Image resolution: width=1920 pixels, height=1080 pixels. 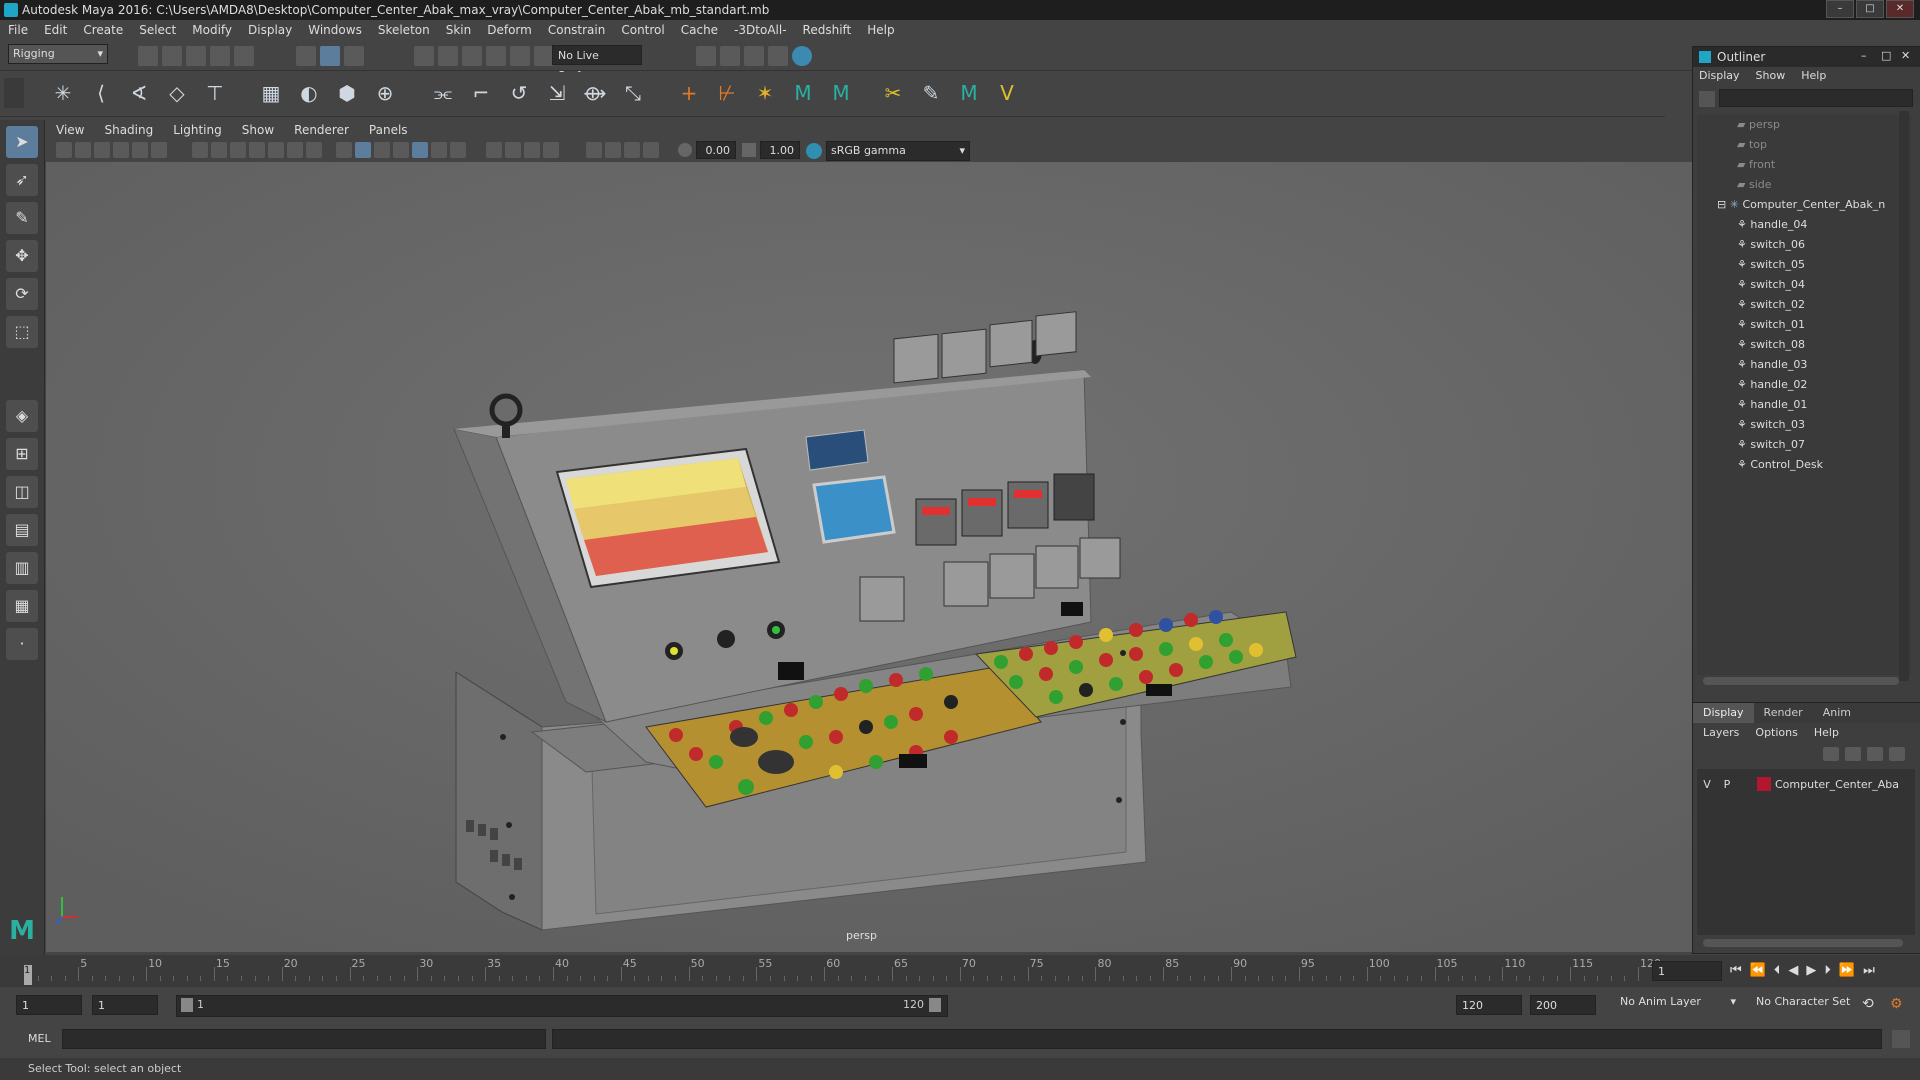 I want to click on outliner-item-group: ⊟ ✳ Computer_Center_Abak_n, so click(x=1801, y=205).